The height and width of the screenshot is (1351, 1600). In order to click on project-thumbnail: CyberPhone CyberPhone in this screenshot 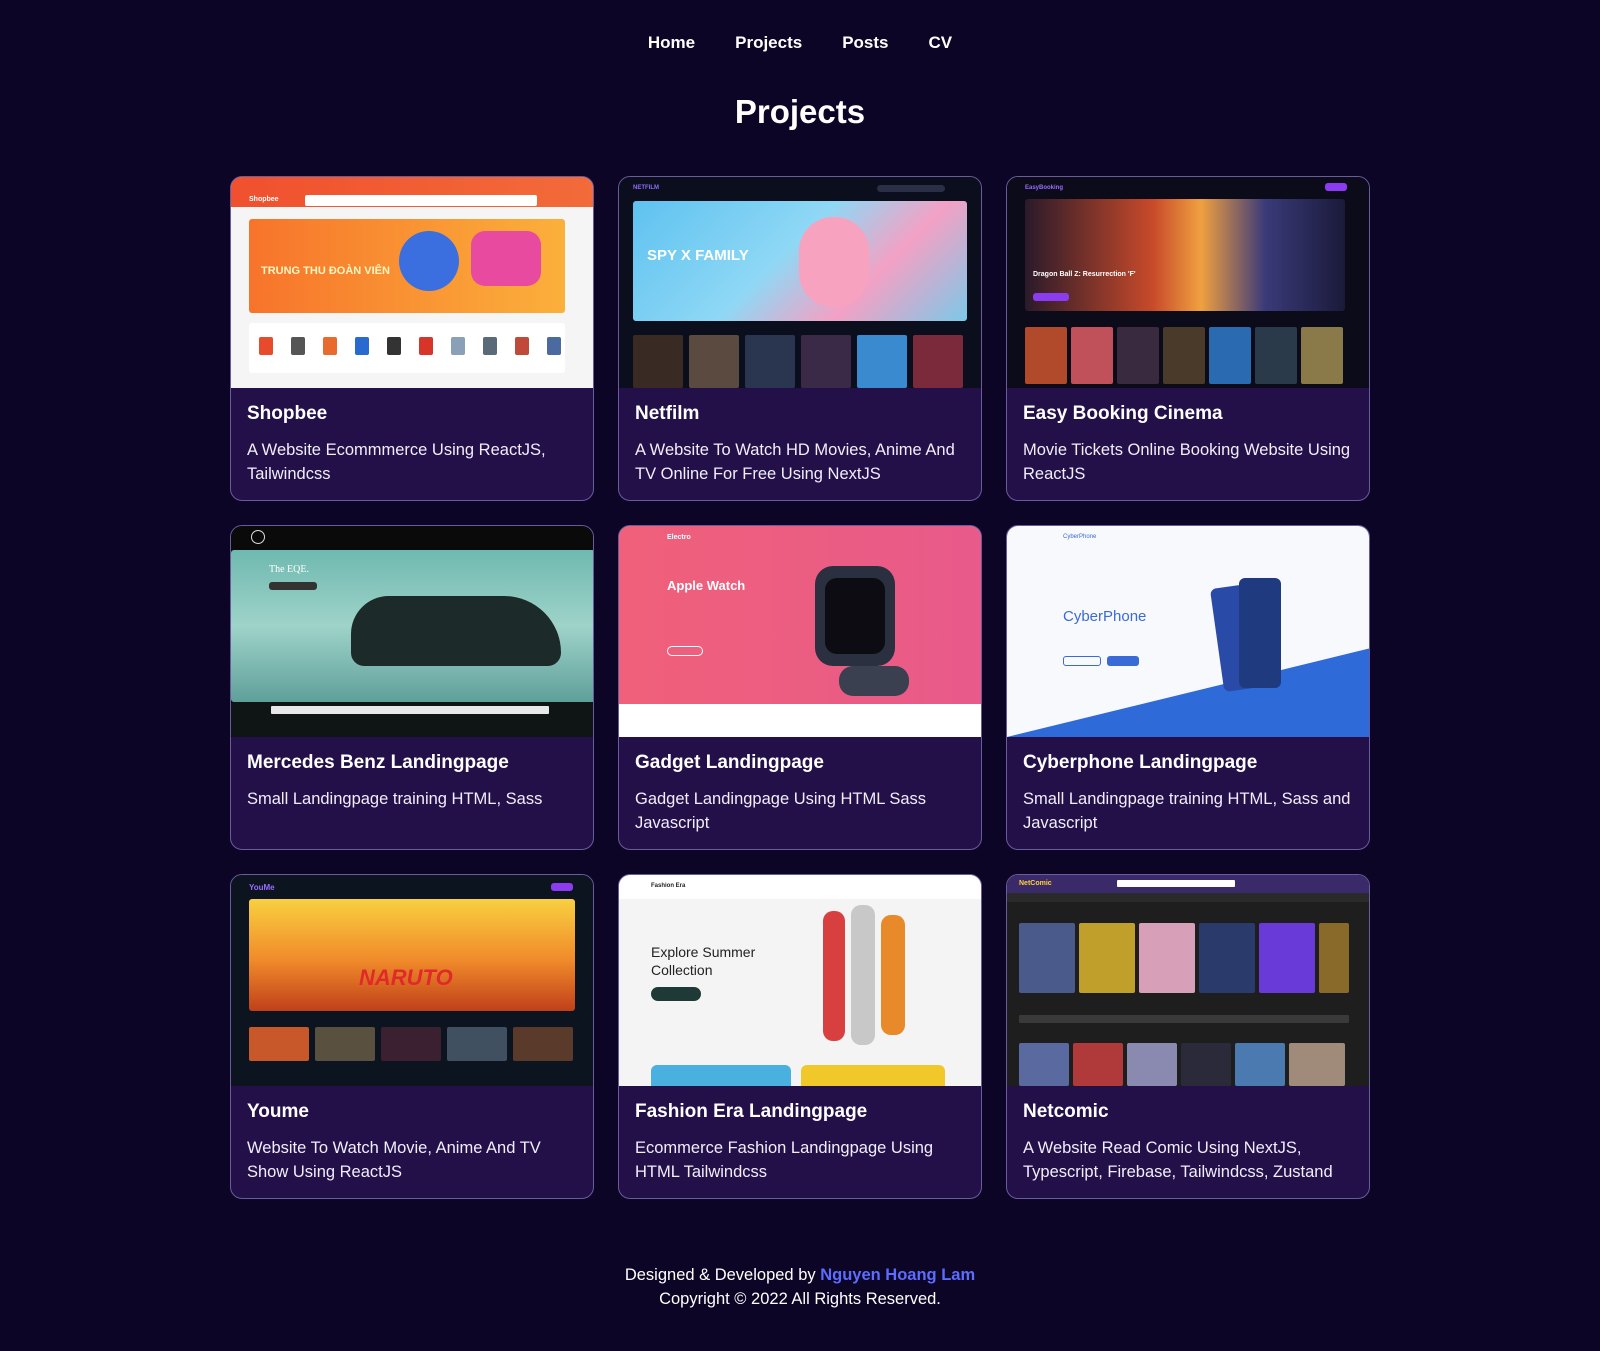, I will do `click(1188, 631)`.